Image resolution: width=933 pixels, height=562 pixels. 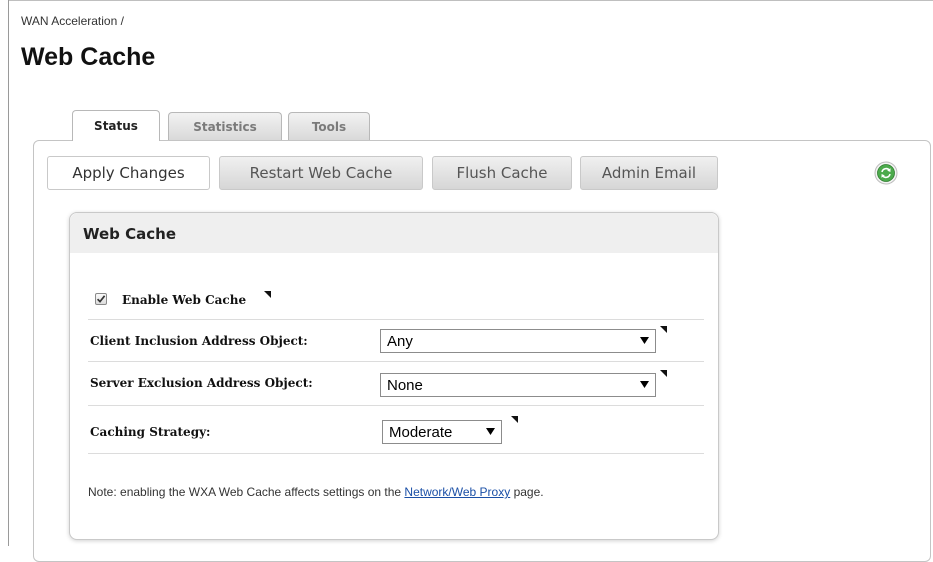 What do you see at coordinates (502, 173) in the screenshot?
I see `flush-cache-button: Flush Cache` at bounding box center [502, 173].